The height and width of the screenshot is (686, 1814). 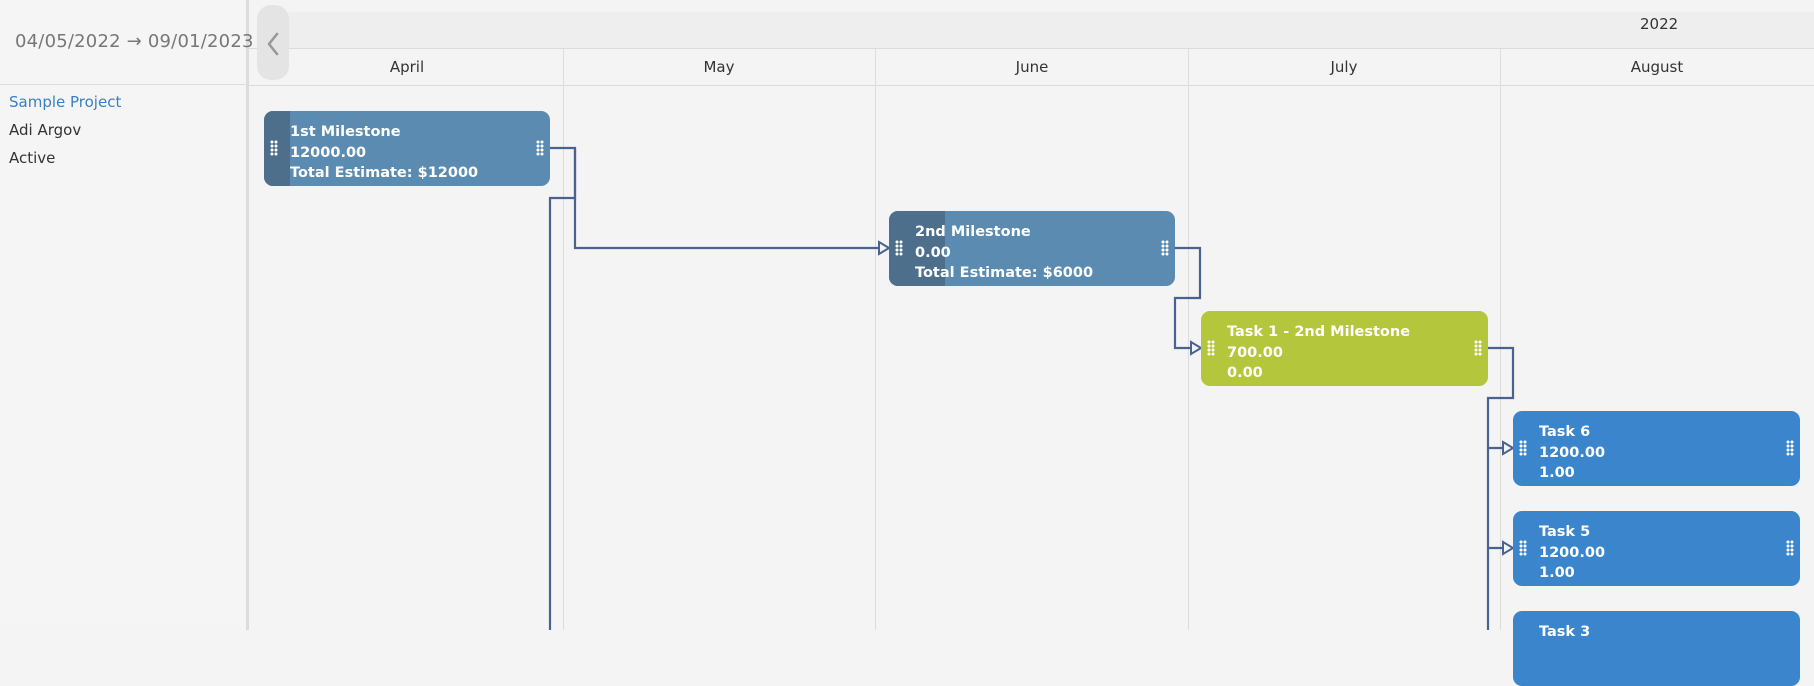 I want to click on bar-value: 700.00, so click(x=1255, y=352).